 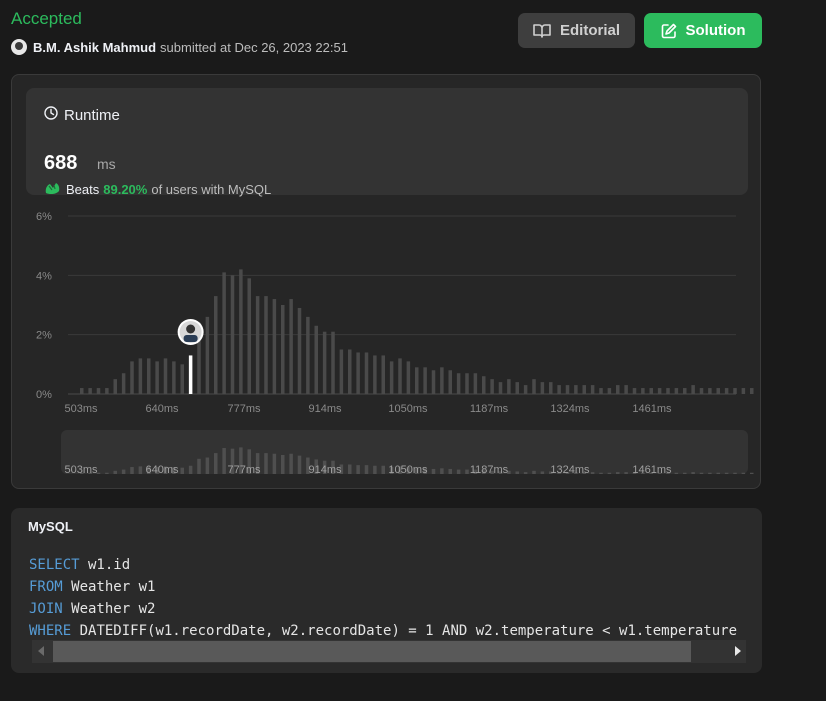 What do you see at coordinates (51, 115) in the screenshot?
I see `clock-icon` at bounding box center [51, 115].